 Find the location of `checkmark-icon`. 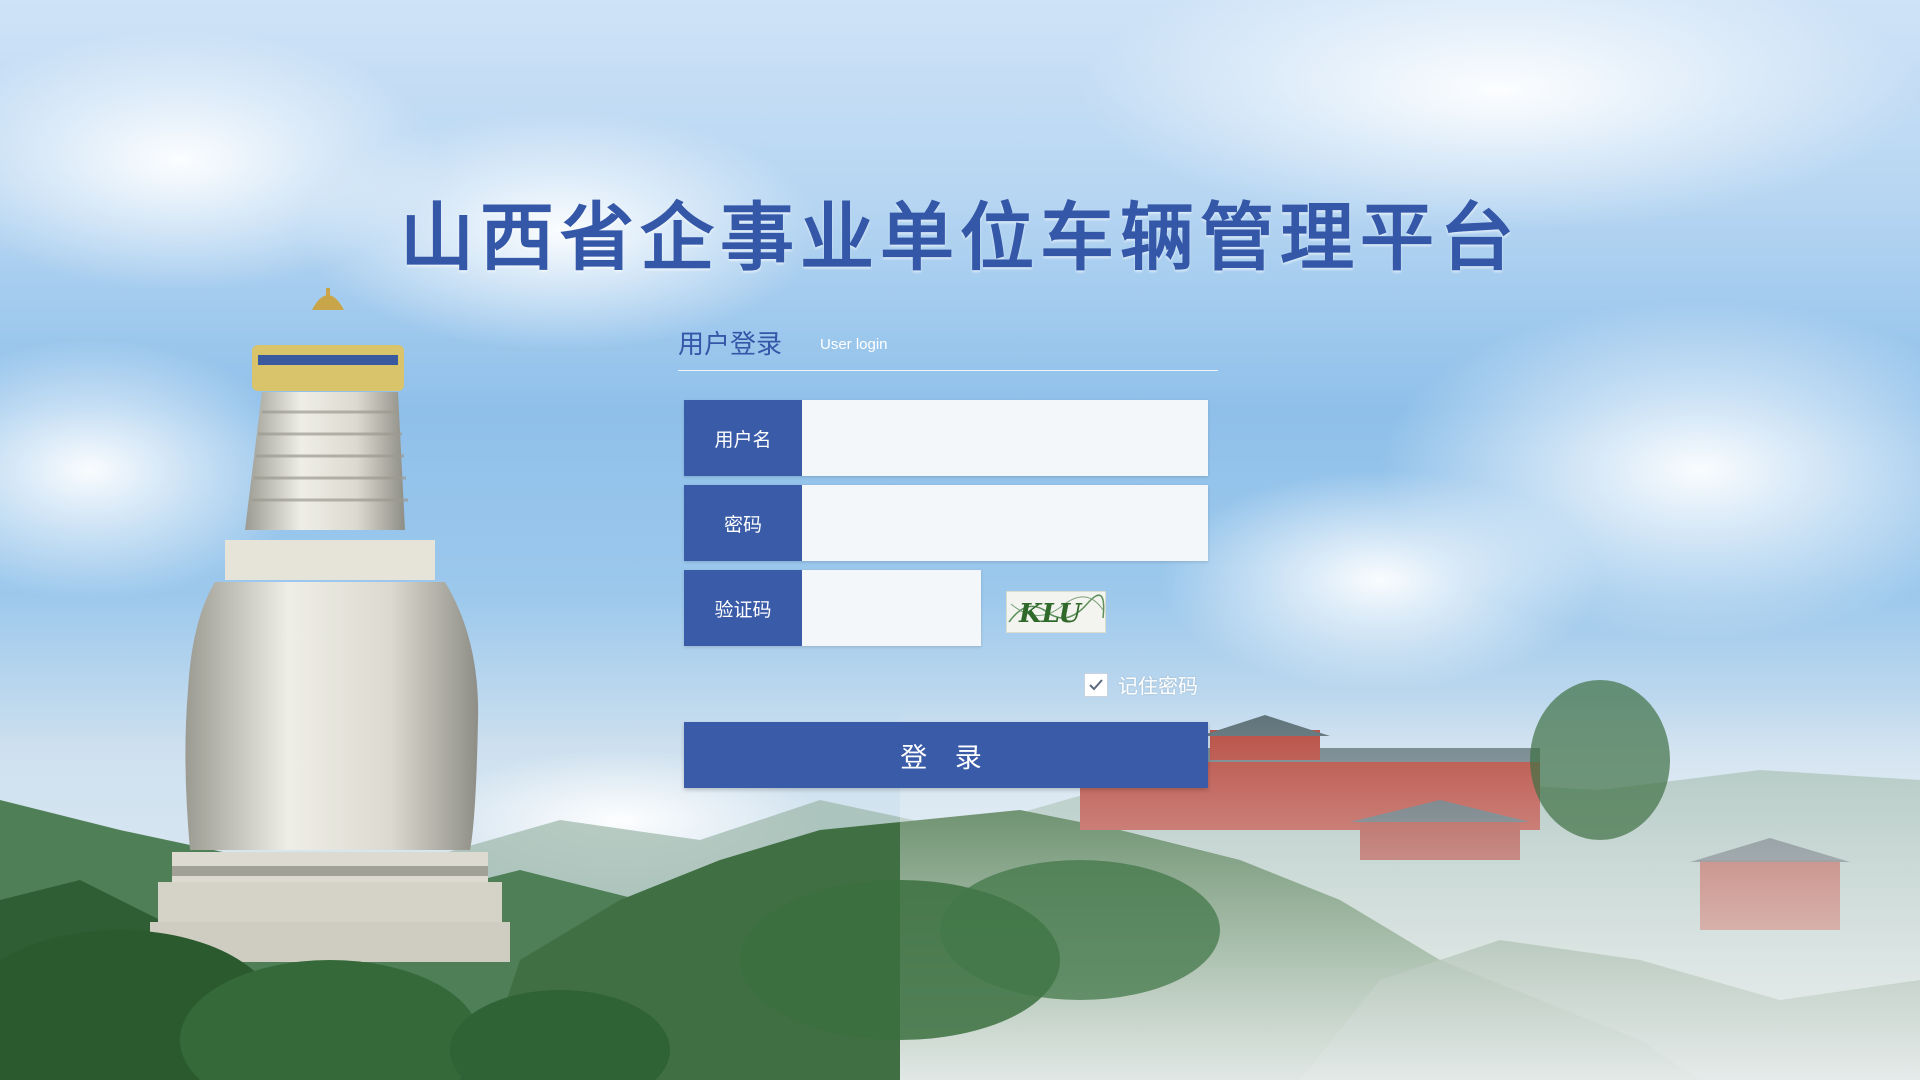

checkmark-icon is located at coordinates (1096, 684).